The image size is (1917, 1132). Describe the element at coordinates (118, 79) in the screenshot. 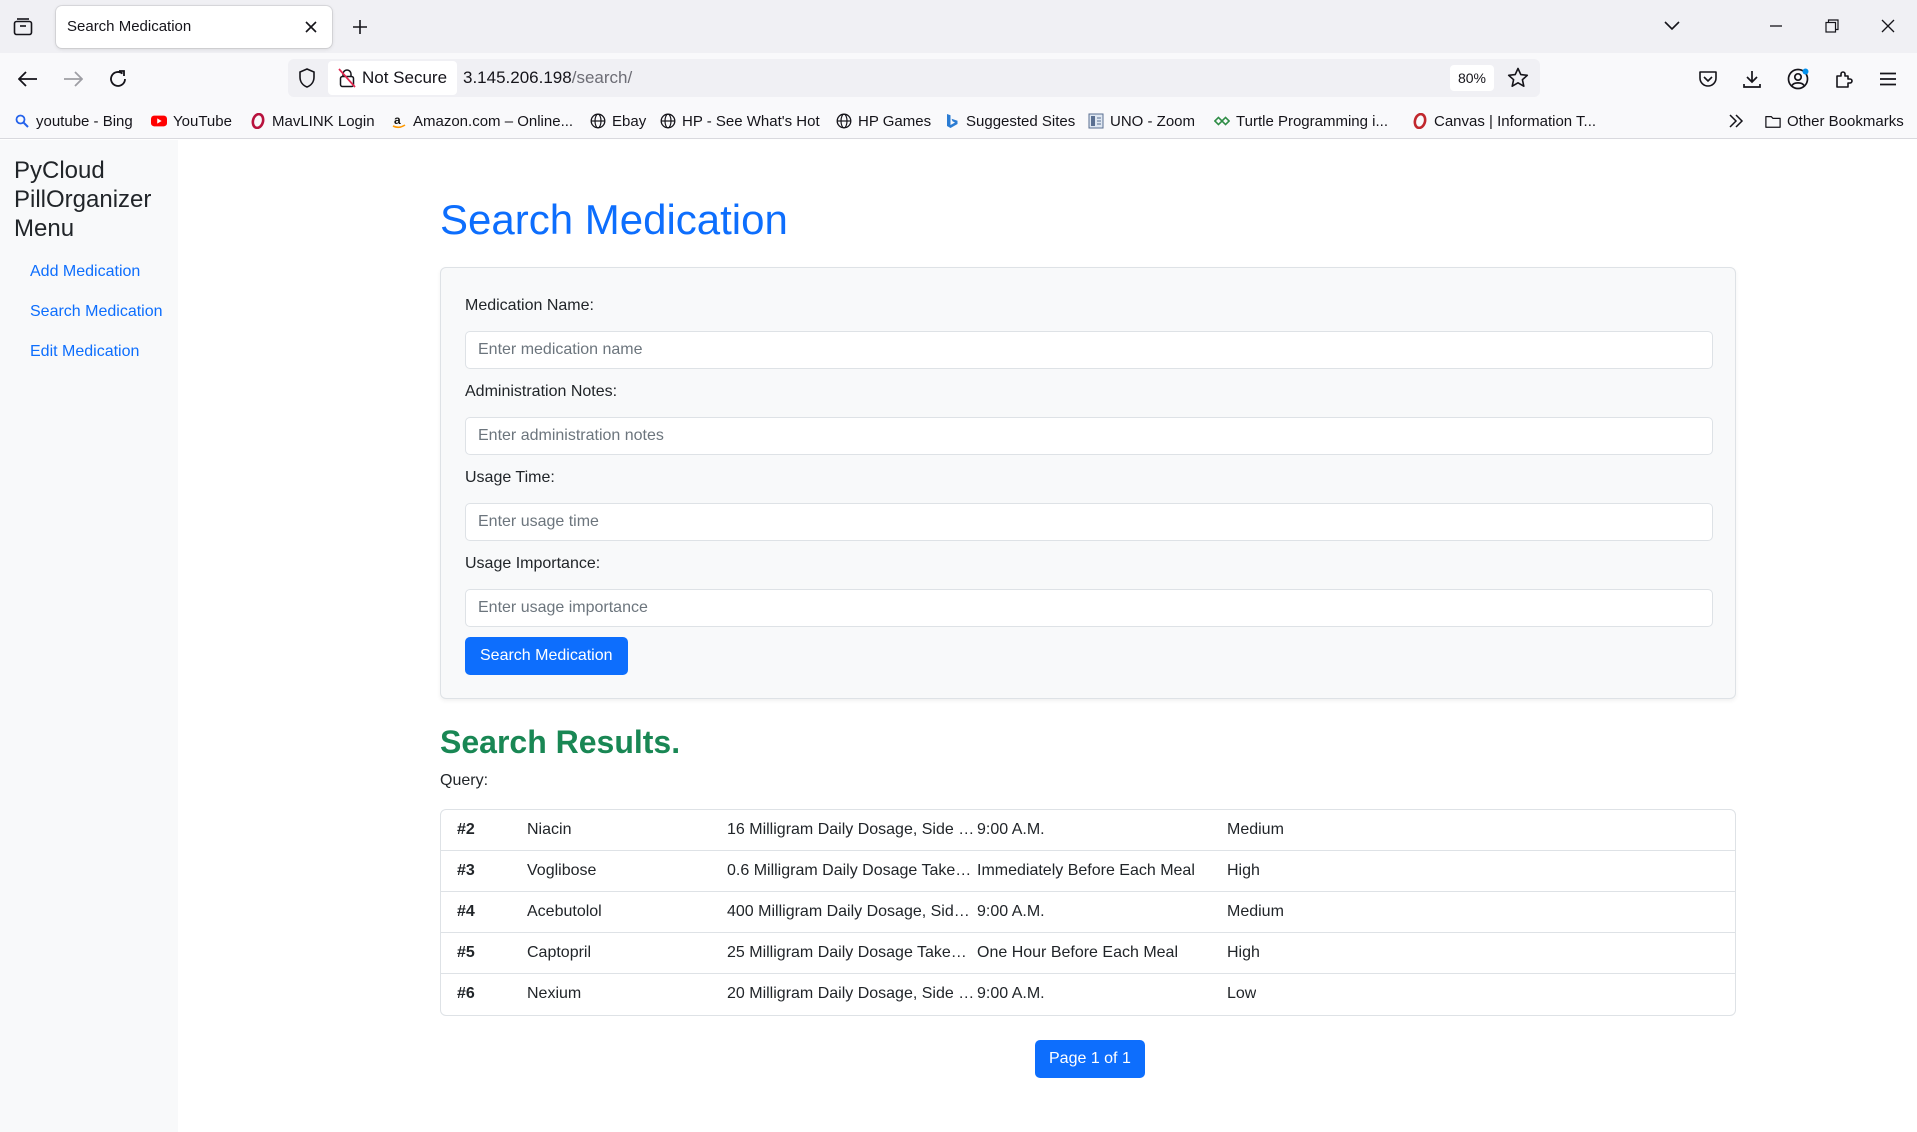

I see `reload-button` at that location.